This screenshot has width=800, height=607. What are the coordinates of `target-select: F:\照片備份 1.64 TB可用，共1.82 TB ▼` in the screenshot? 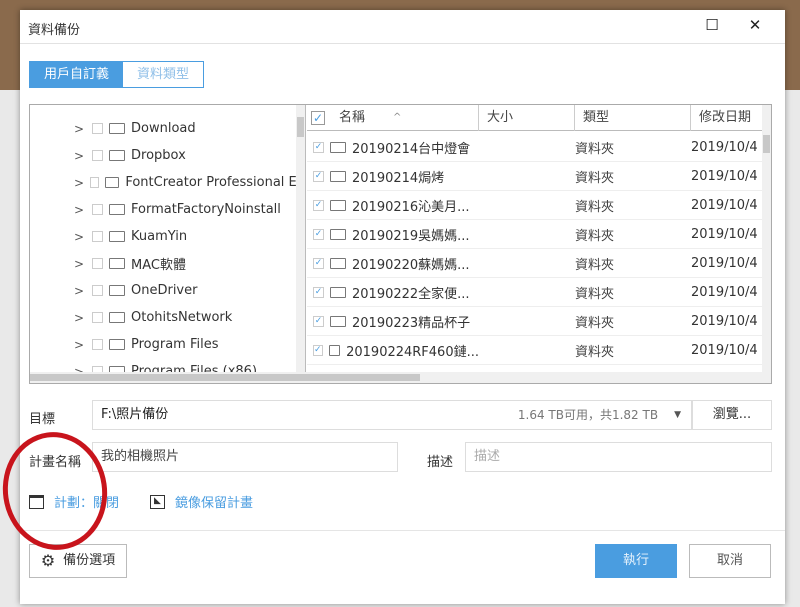 It's located at (392, 415).